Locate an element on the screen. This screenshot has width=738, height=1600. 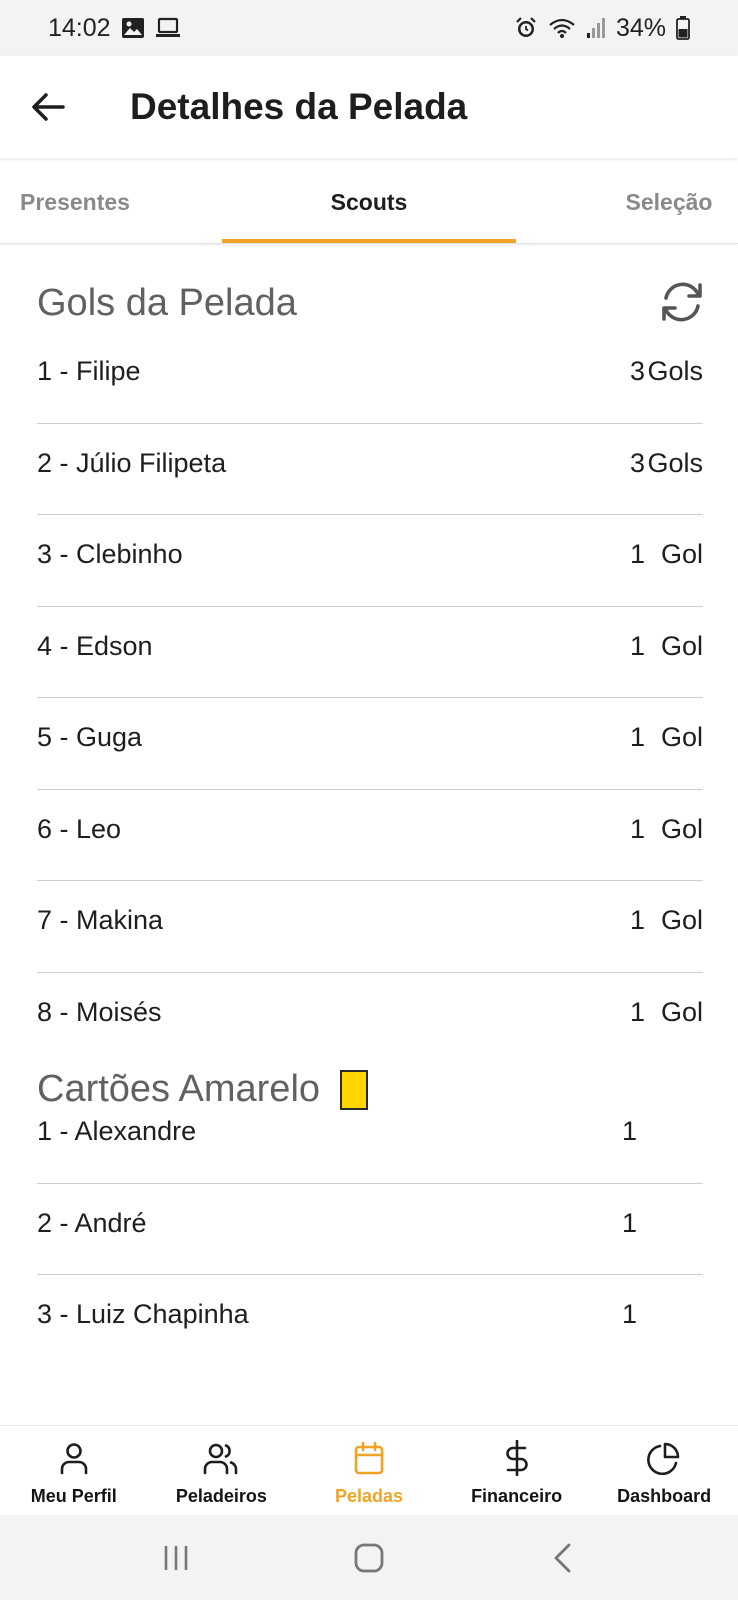
system-nav-bar is located at coordinates (369, 1557).